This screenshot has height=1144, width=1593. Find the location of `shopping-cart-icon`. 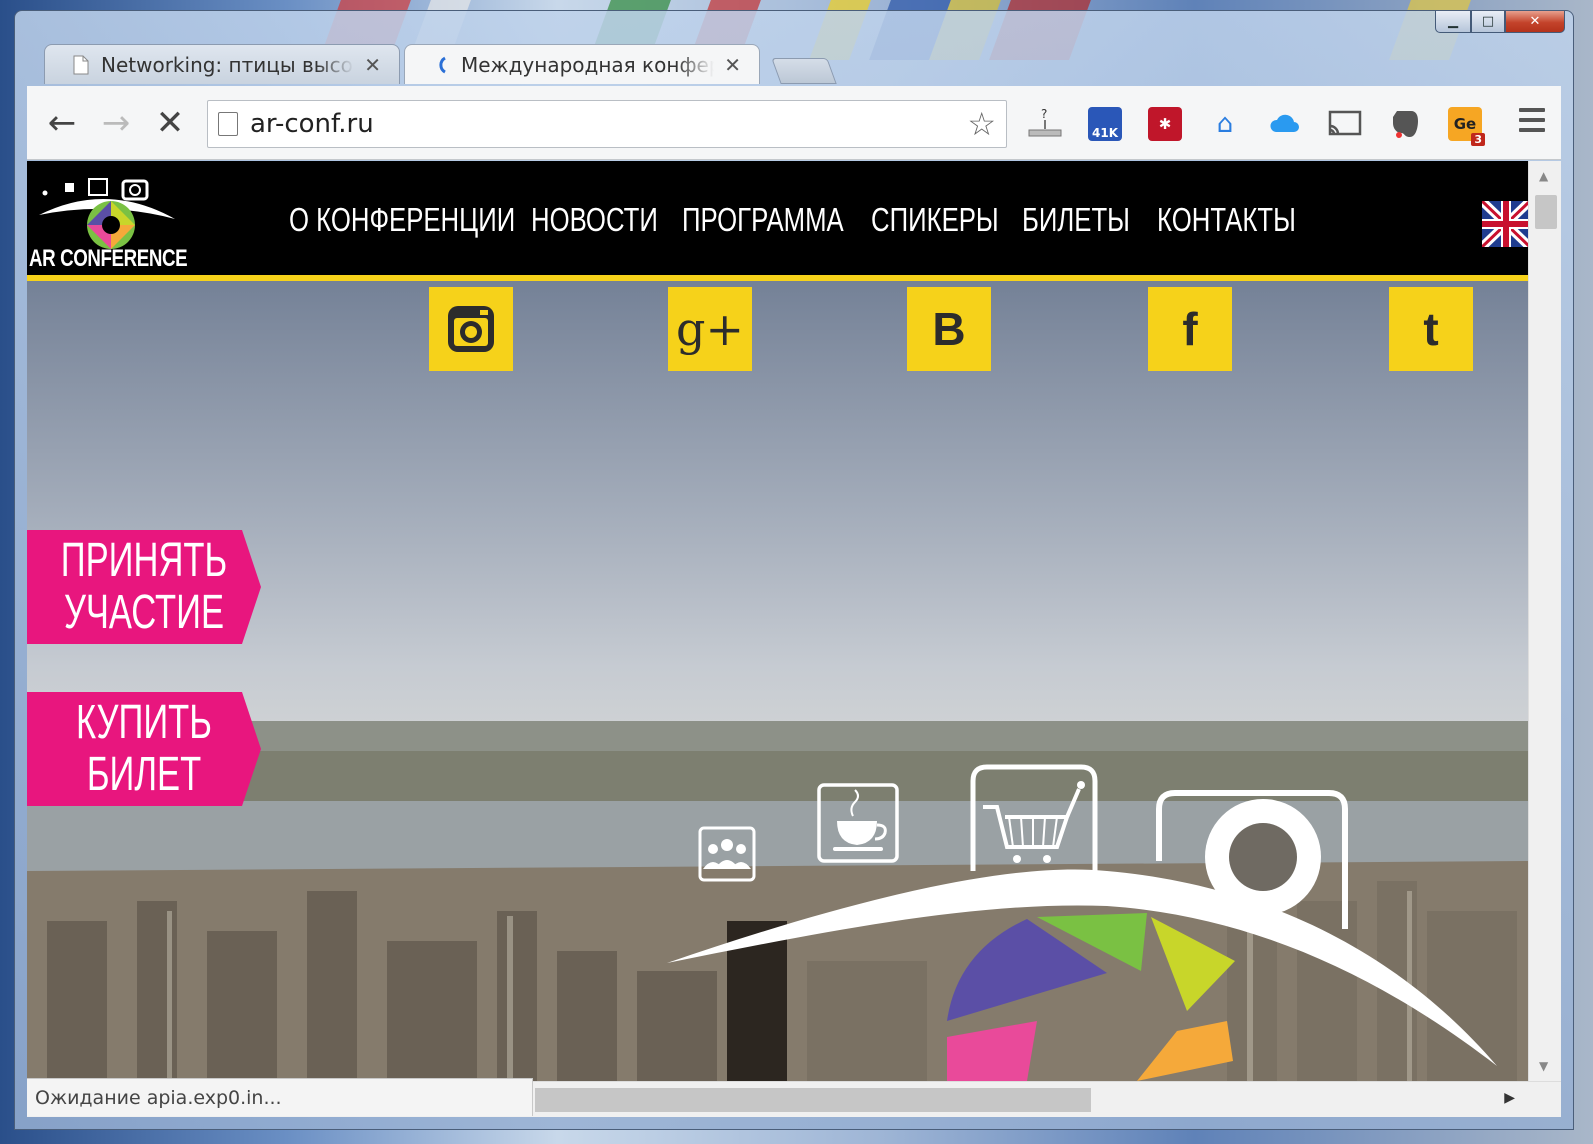

shopping-cart-icon is located at coordinates (1034, 817).